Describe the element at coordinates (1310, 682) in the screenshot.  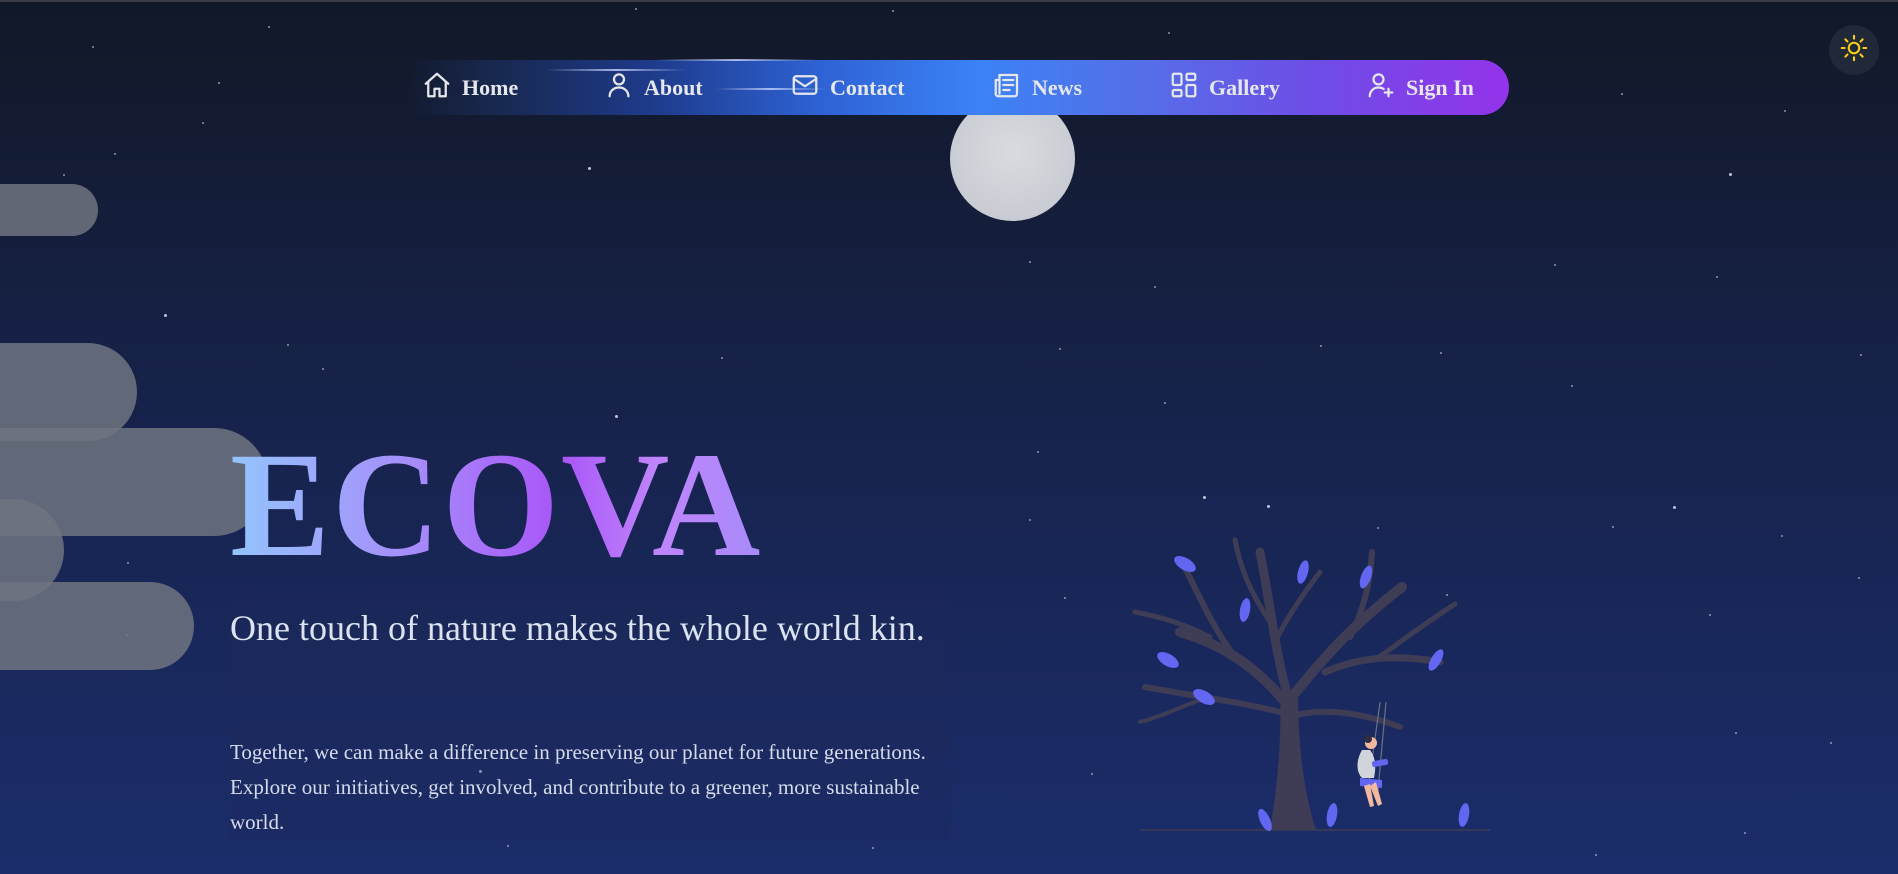
I see `tree-swing-illustration` at that location.